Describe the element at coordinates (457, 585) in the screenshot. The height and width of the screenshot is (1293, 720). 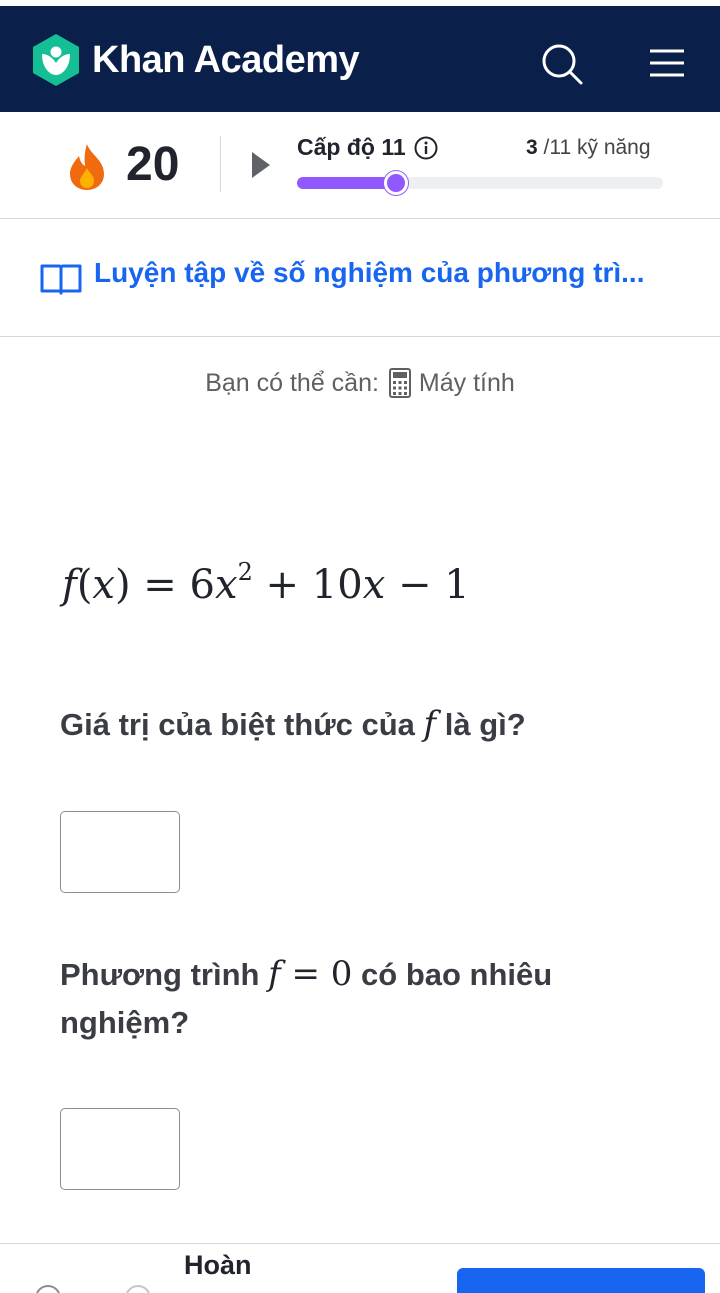
I see `formula-const: 1` at that location.